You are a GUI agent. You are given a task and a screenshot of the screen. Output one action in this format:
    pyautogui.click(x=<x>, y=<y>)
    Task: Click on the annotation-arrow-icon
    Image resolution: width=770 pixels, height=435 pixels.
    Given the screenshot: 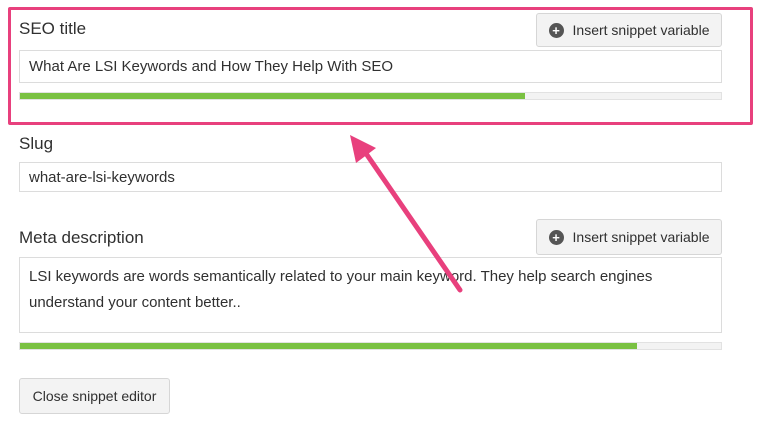 What is the action you would take?
    pyautogui.click(x=406, y=214)
    